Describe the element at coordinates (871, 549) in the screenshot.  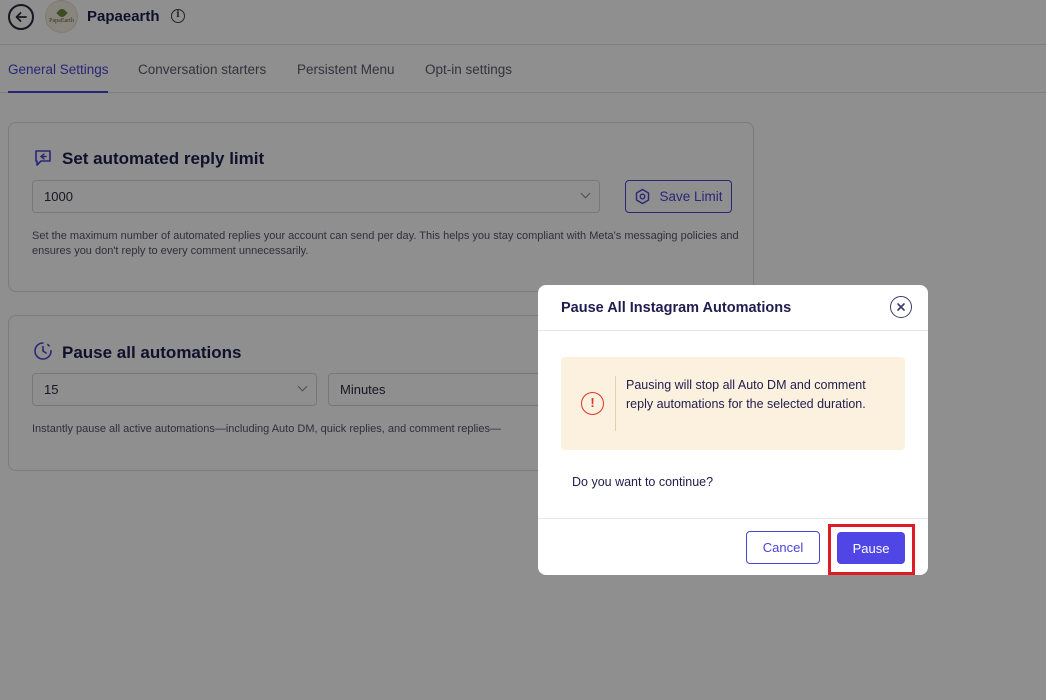
I see `pause-button-highlight` at that location.